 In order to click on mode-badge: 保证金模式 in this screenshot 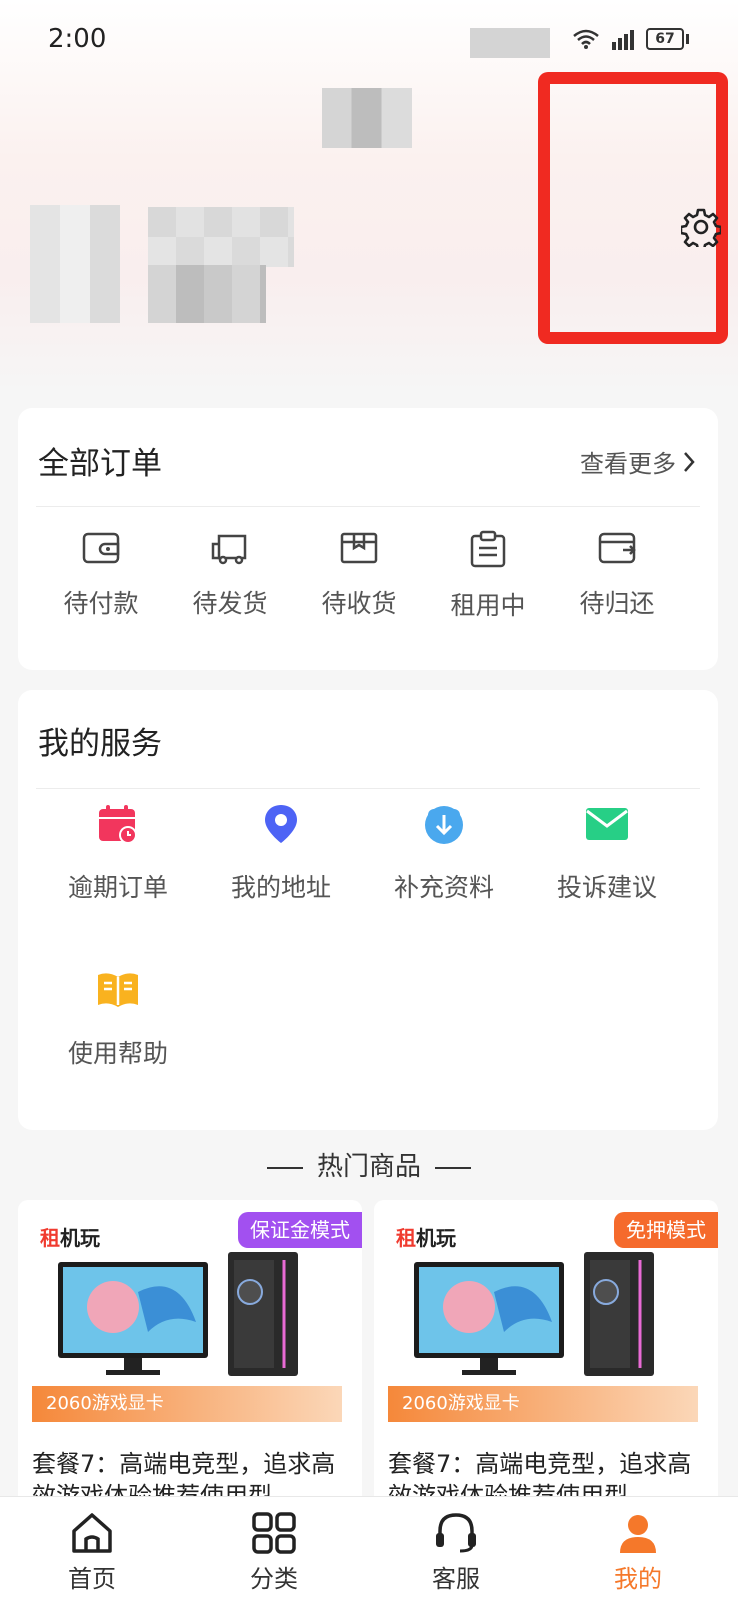, I will do `click(300, 1230)`.